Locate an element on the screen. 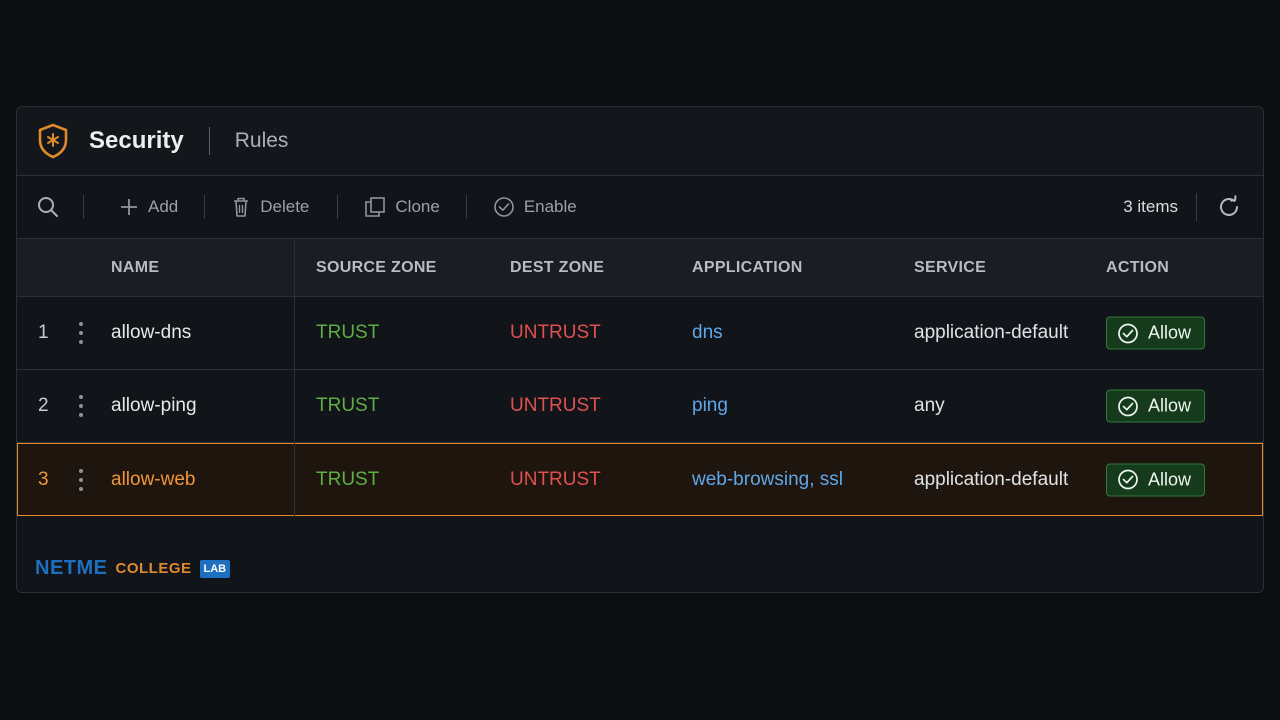 The width and height of the screenshot is (1280, 720). application: ping is located at coordinates (710, 406).